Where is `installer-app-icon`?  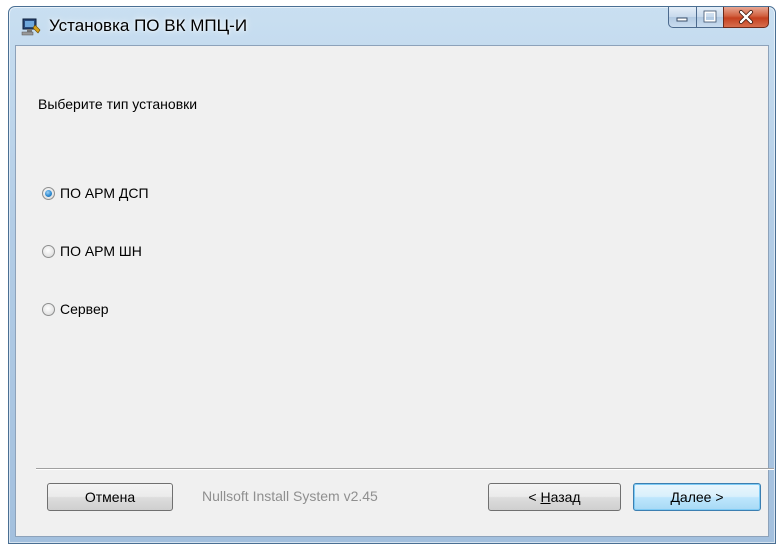 installer-app-icon is located at coordinates (31, 26).